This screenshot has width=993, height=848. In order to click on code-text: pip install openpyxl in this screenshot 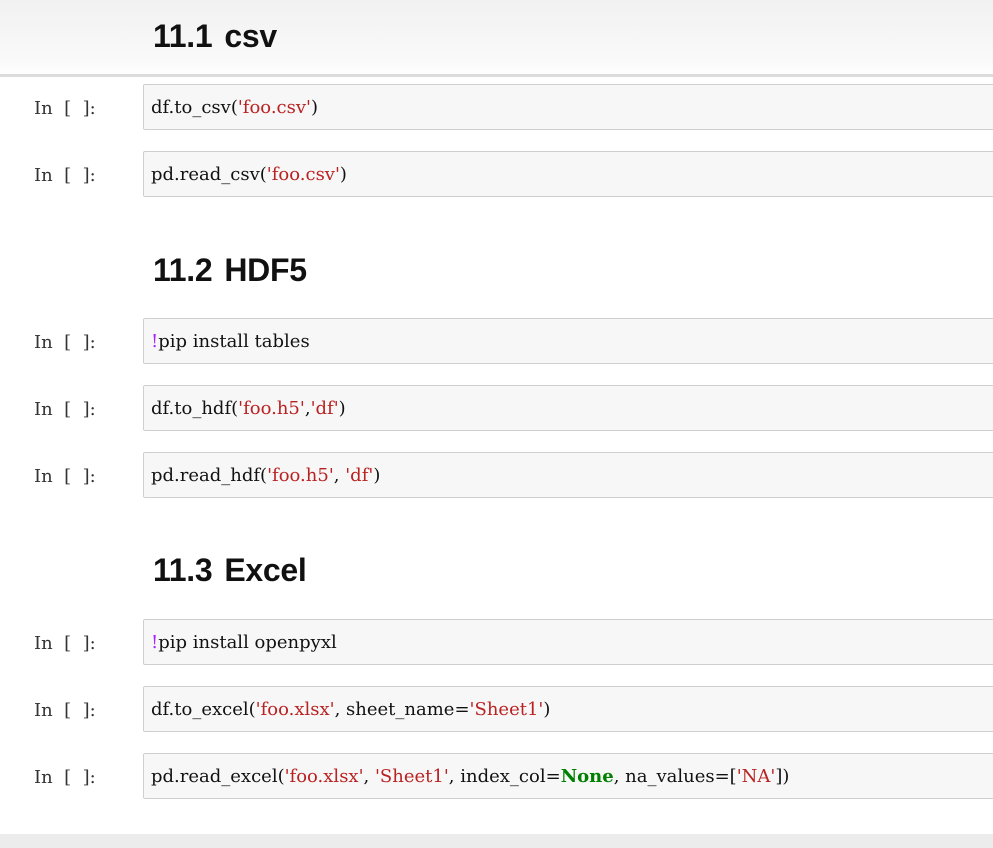, I will do `click(247, 642)`.